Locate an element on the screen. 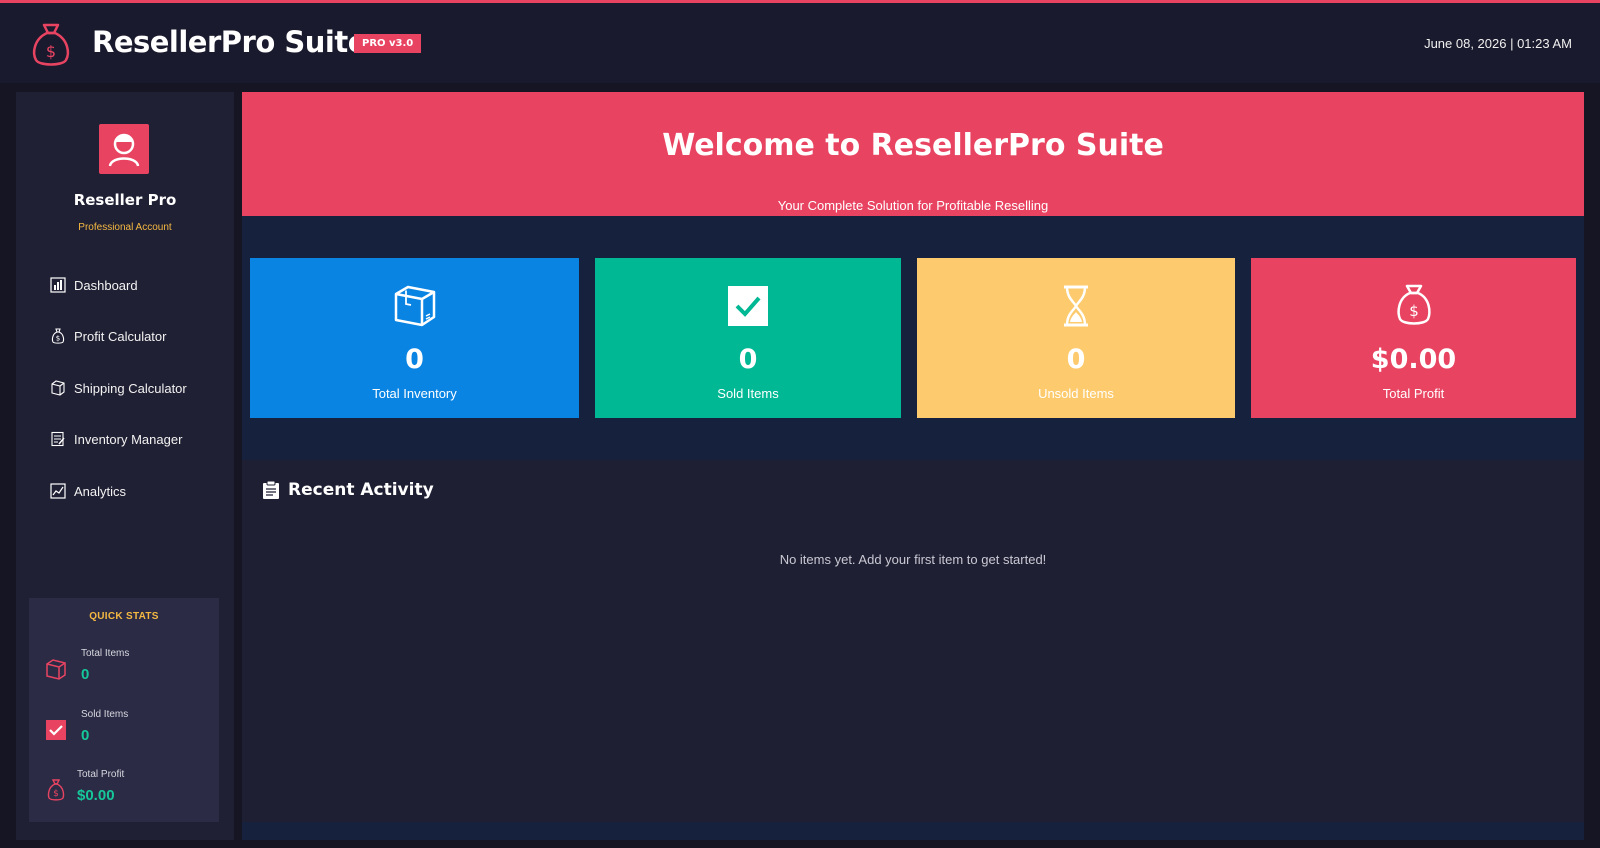 This screenshot has width=1600, height=848. quick-stat-total-profit: $ Total Profit $0.00 is located at coordinates (130, 793).